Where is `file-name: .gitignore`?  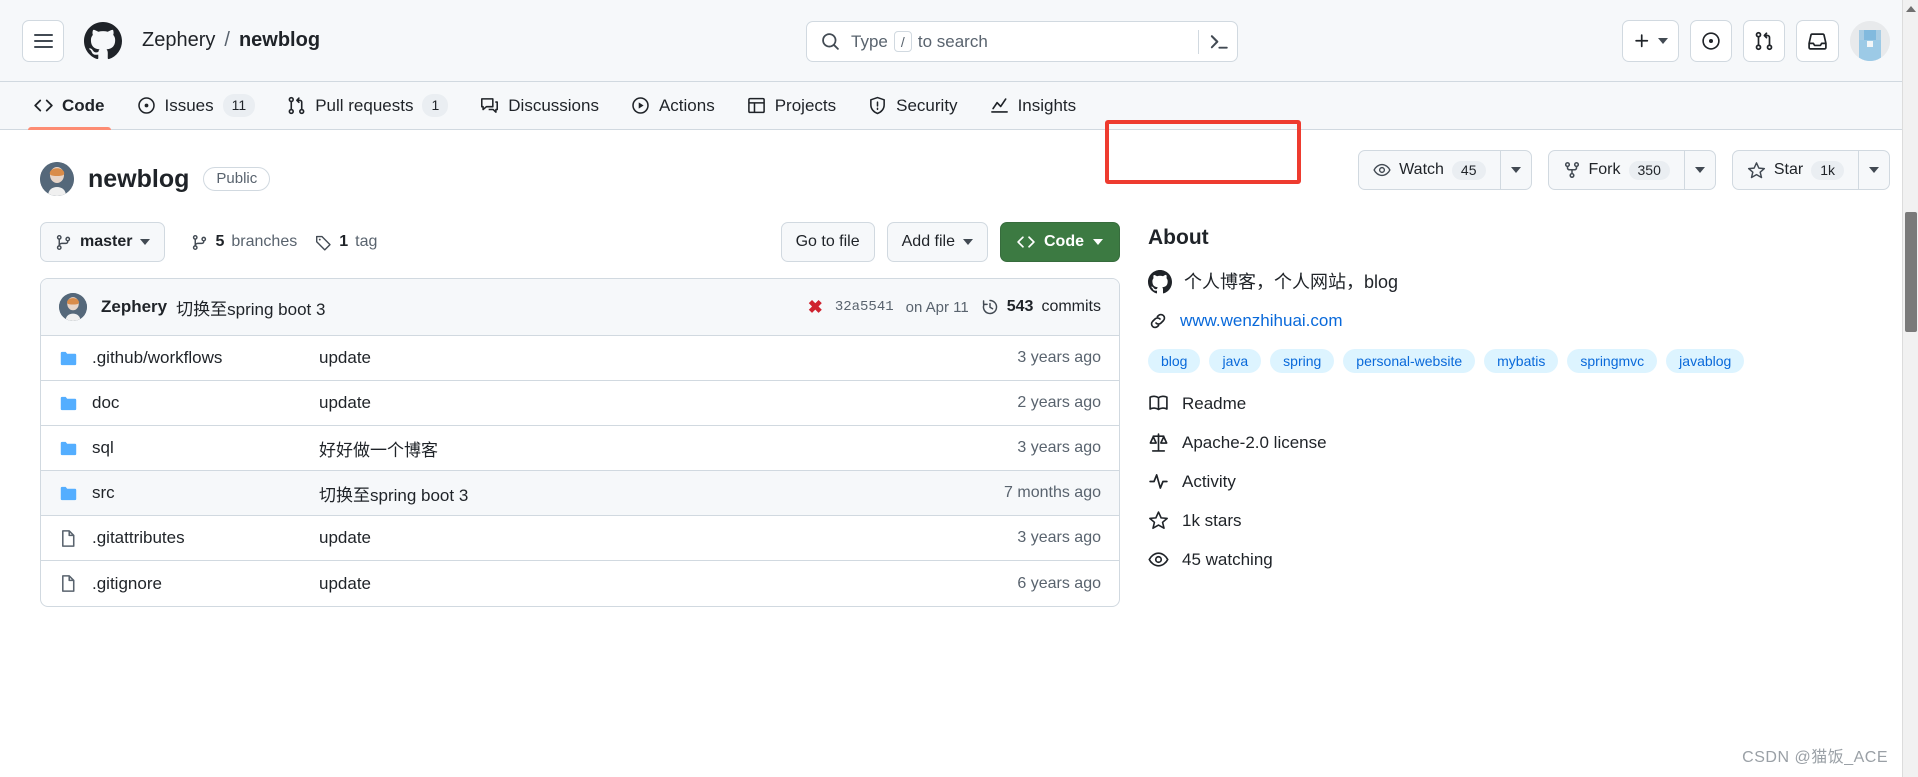
file-name: .gitignore is located at coordinates (127, 584).